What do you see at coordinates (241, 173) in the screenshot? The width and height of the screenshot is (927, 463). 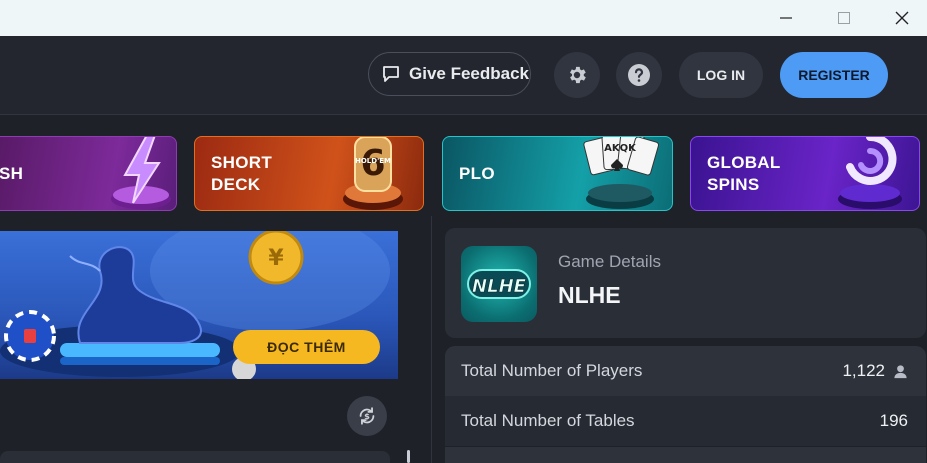 I see `game-card-label: SHORT DECK` at bounding box center [241, 173].